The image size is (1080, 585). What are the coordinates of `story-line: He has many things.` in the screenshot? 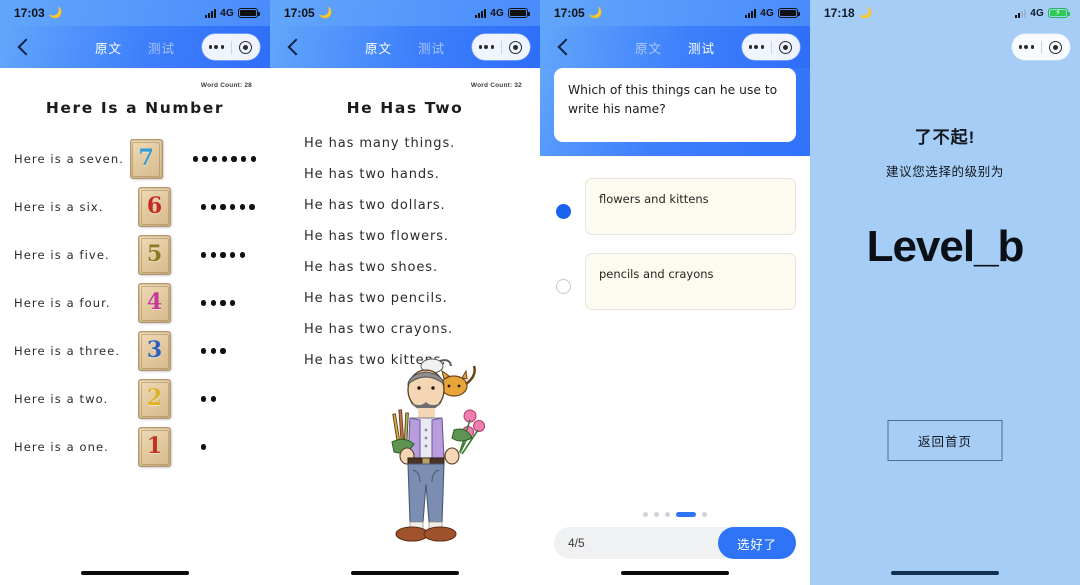 It's located at (380, 143).